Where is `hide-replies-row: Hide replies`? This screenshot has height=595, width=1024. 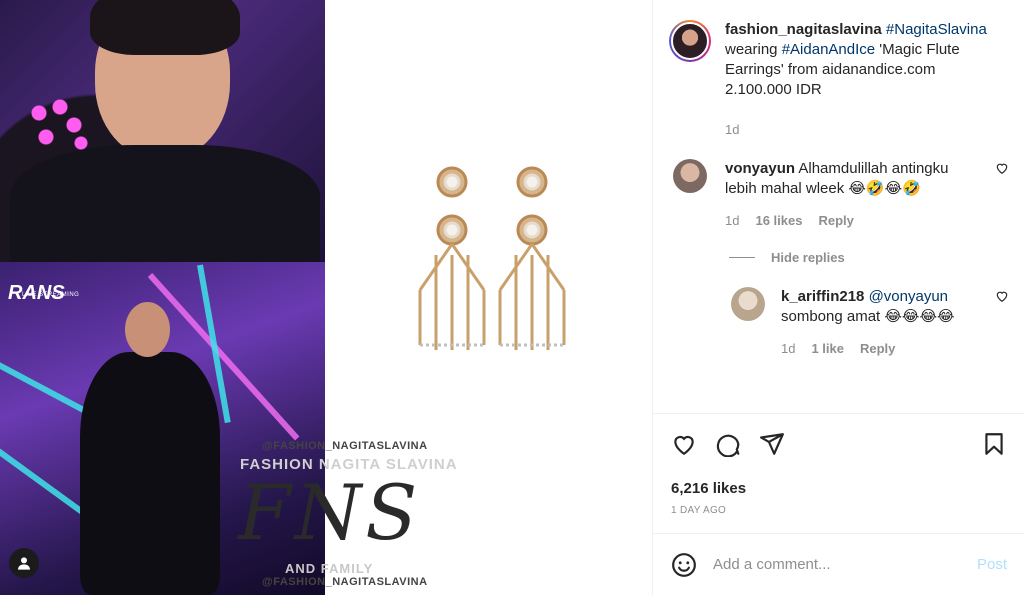 hide-replies-row: Hide replies is located at coordinates (869, 257).